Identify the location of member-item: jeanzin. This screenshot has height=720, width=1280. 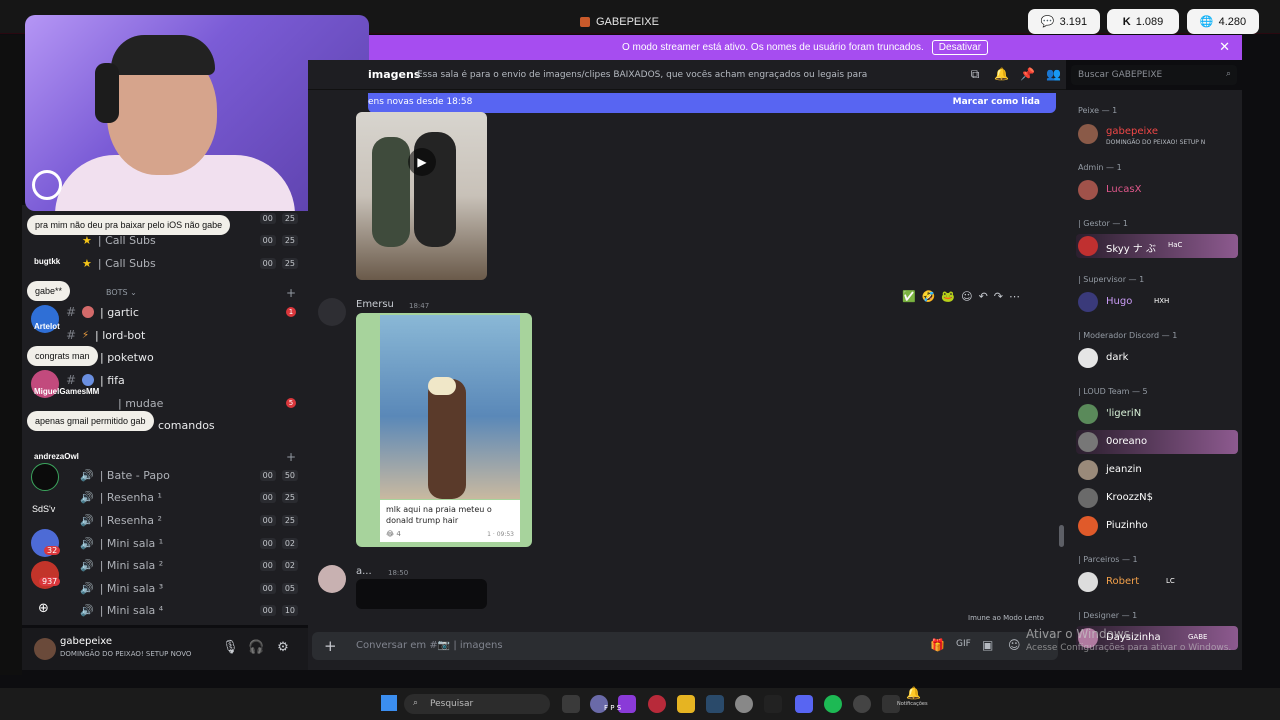
(1157, 470).